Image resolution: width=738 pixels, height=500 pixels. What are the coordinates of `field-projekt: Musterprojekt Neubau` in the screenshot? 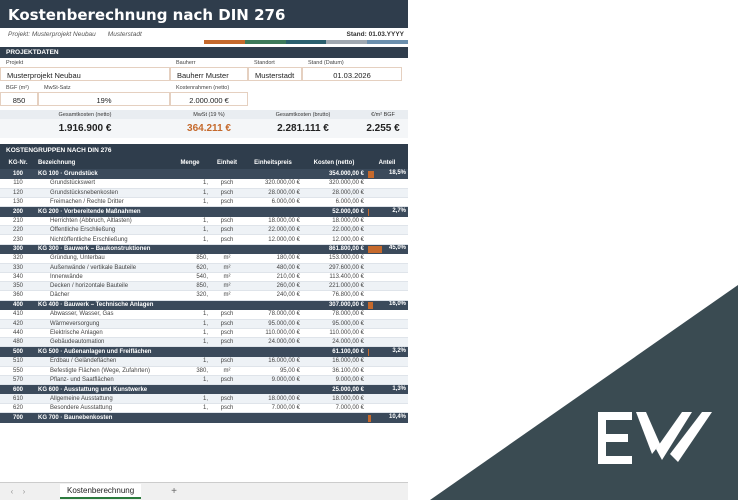 It's located at (85, 74).